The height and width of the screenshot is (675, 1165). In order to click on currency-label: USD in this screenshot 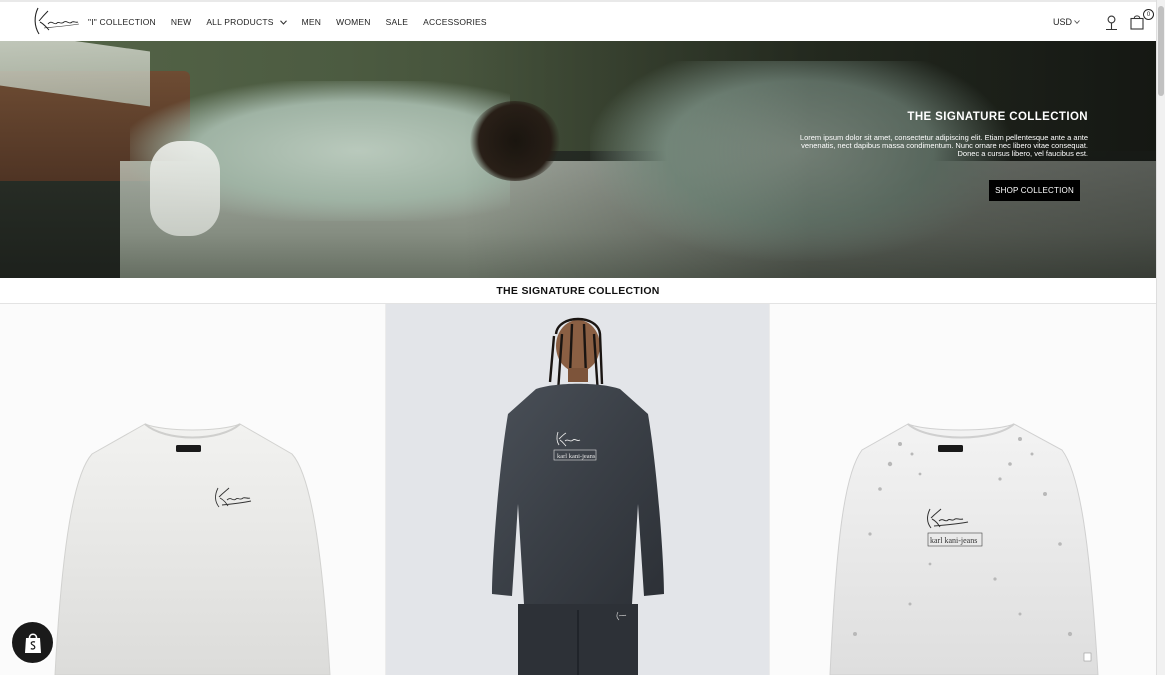, I will do `click(1062, 22)`.